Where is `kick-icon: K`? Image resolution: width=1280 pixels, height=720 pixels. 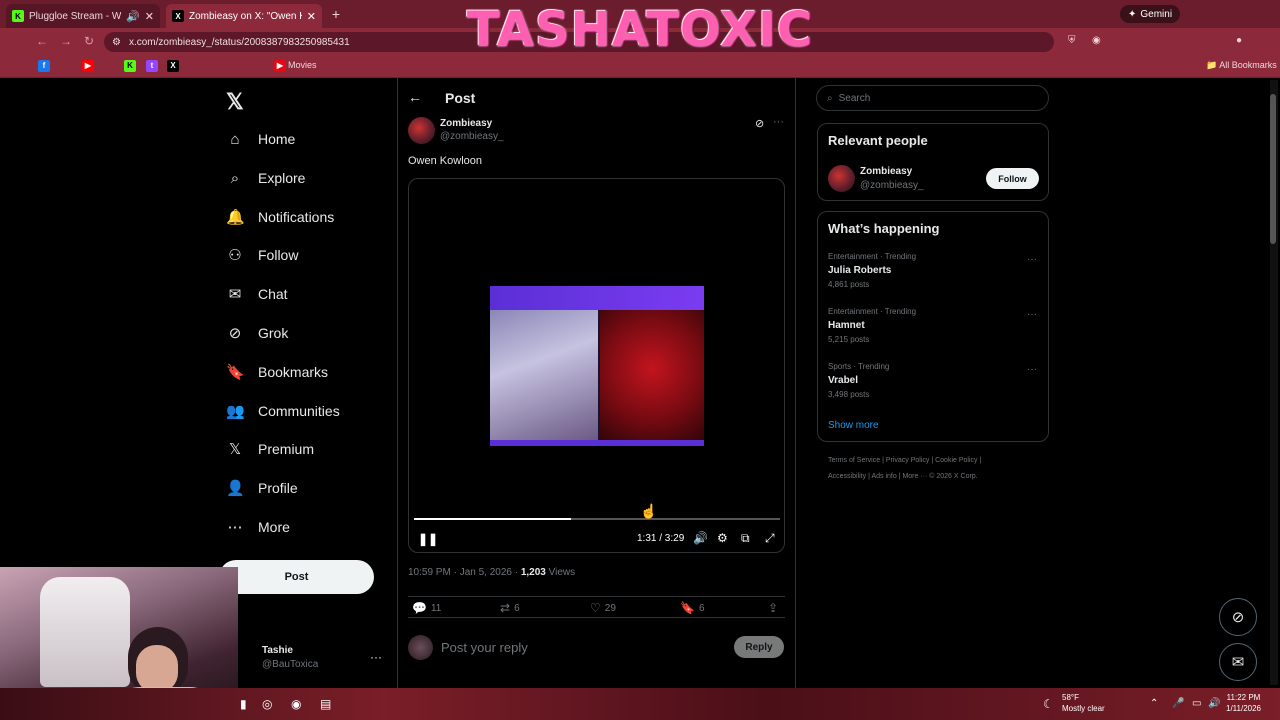 kick-icon: K is located at coordinates (18, 16).